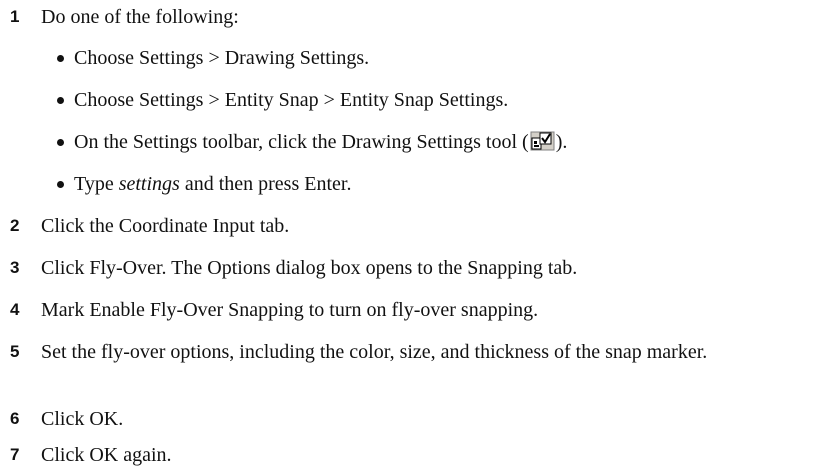 This screenshot has height=474, width=815. What do you see at coordinates (96, 184) in the screenshot?
I see `bullet-text-before: Type` at bounding box center [96, 184].